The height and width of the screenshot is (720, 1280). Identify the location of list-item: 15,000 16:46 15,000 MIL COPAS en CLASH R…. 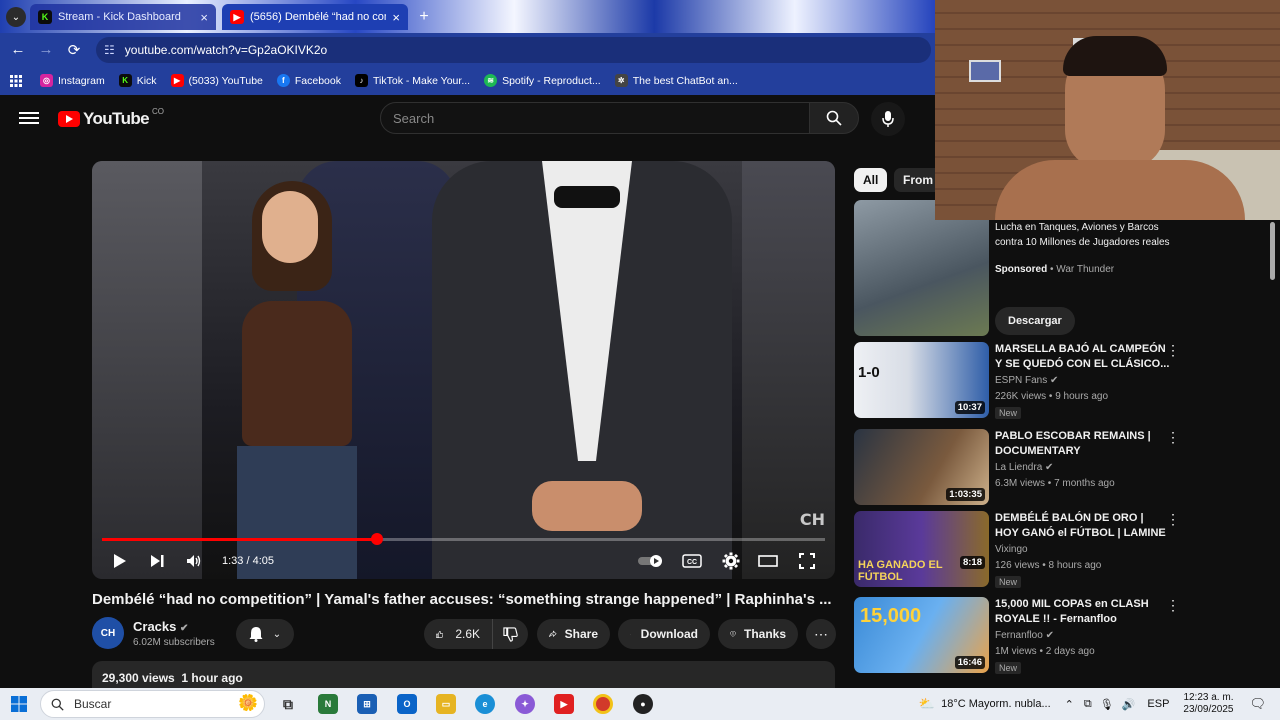
(1059, 636).